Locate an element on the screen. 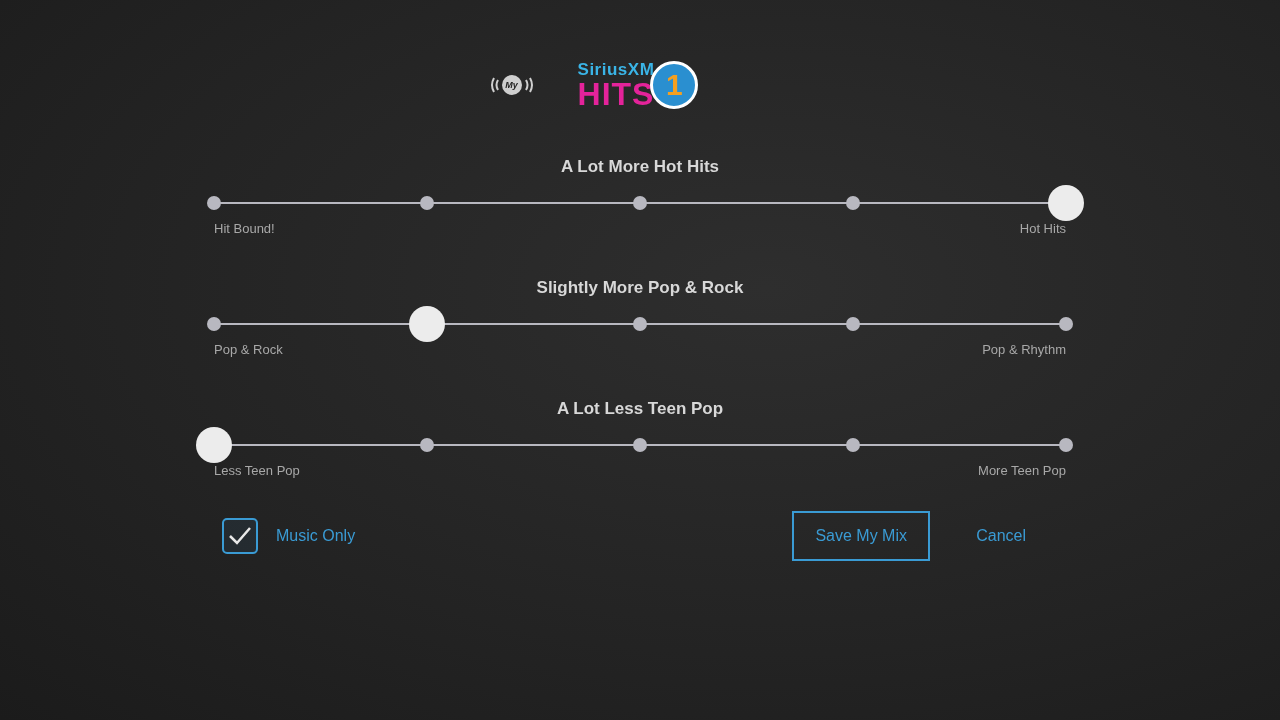 This screenshot has width=1280, height=720. slider-title: Slightly More Pop & Rock is located at coordinates (640, 288).